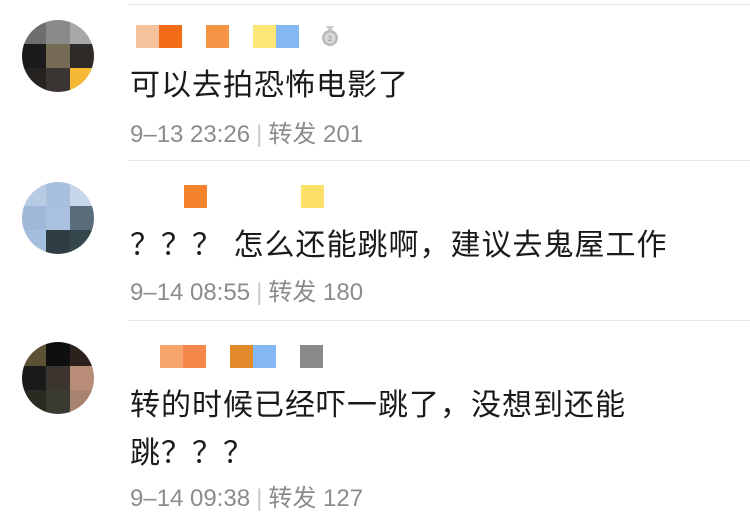  I want to click on svg-text: 2, so click(330, 39).